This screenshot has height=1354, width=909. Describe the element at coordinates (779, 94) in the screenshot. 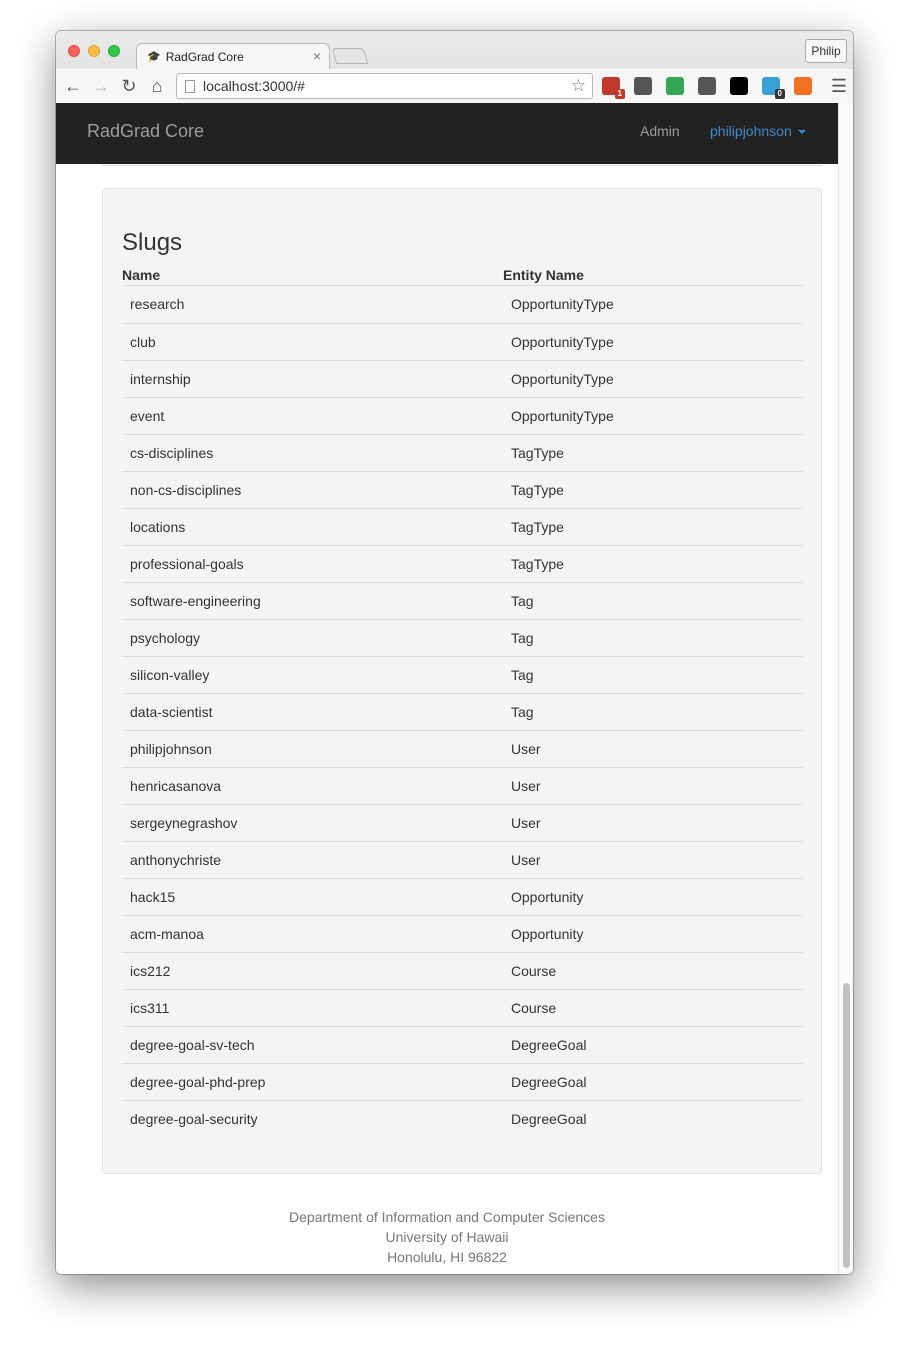

I see `extension-badge: 0` at that location.